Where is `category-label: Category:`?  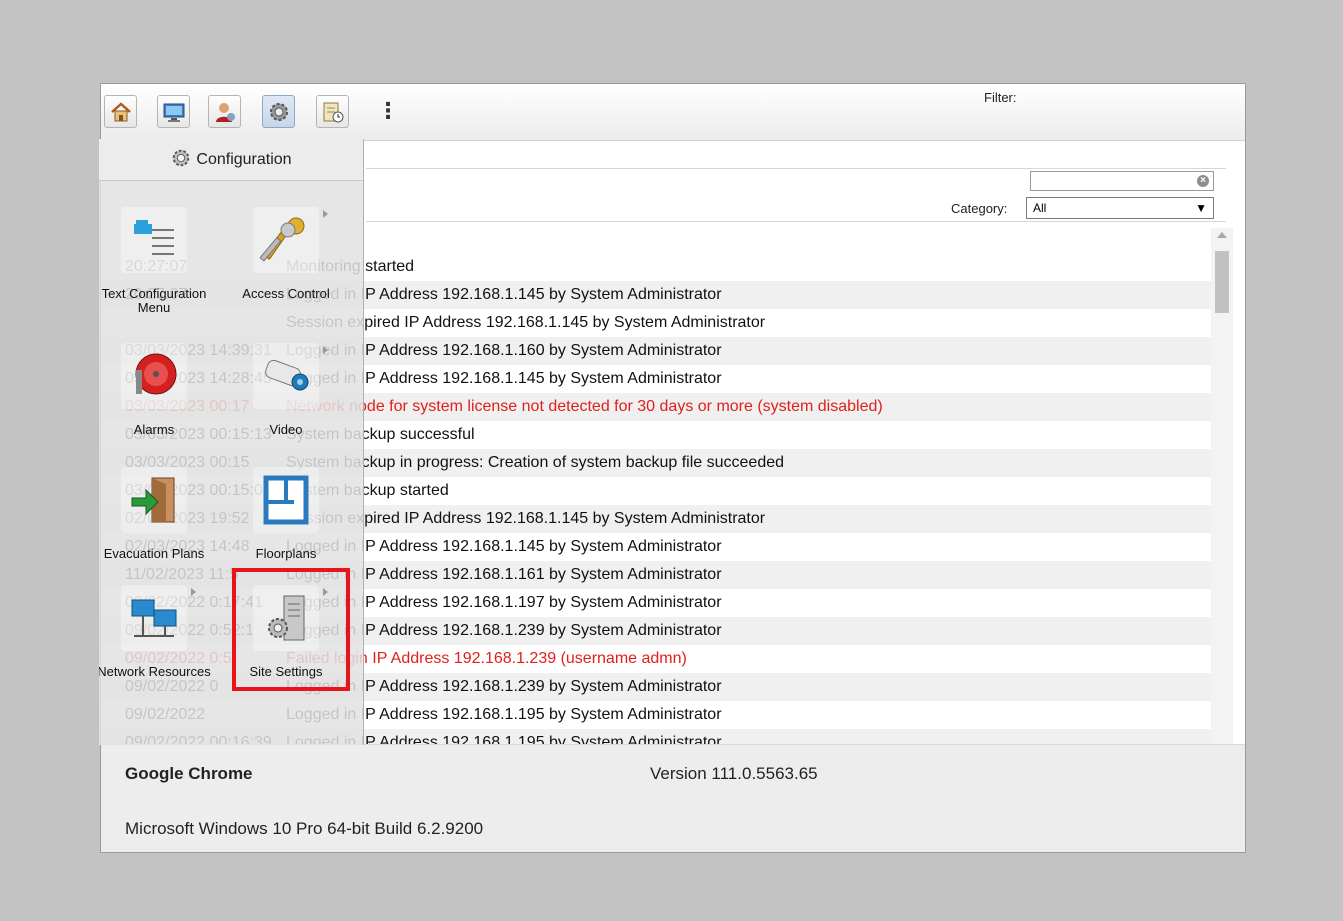
category-label: Category: is located at coordinates (979, 208).